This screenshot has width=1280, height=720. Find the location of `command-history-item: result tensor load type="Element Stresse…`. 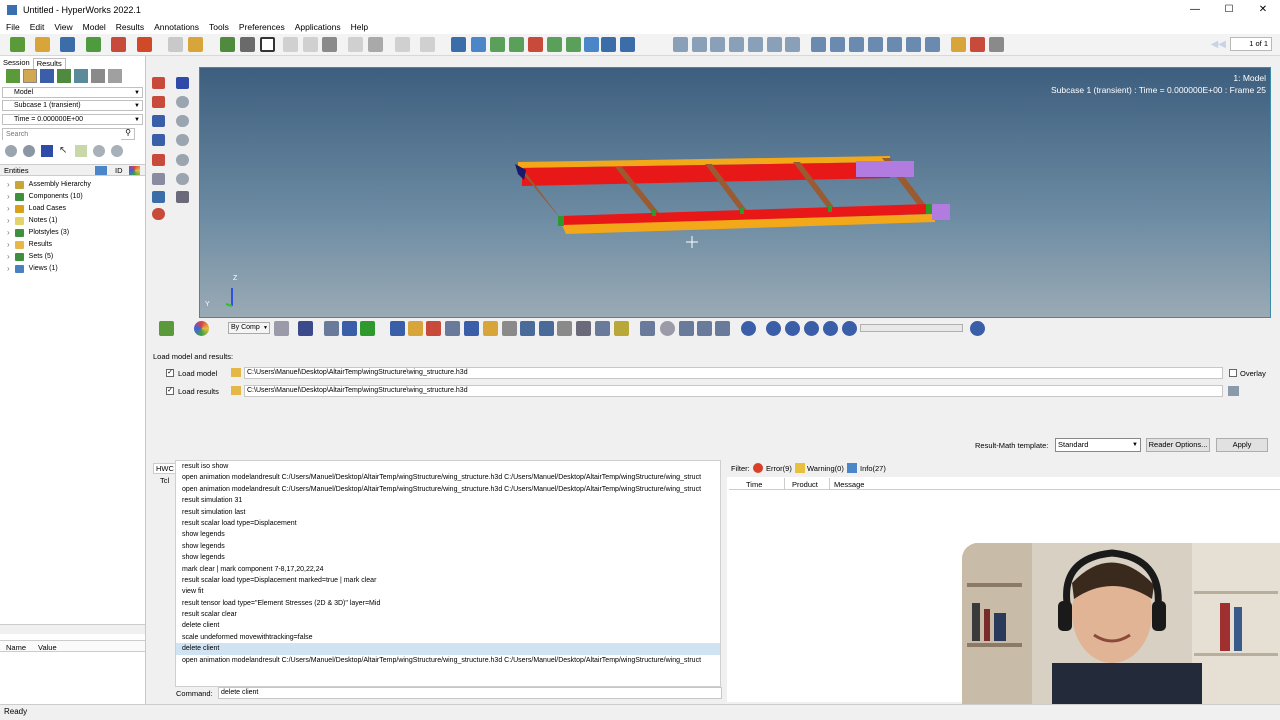

command-history-item: result tensor load type="Element Stresse… is located at coordinates (448, 603).